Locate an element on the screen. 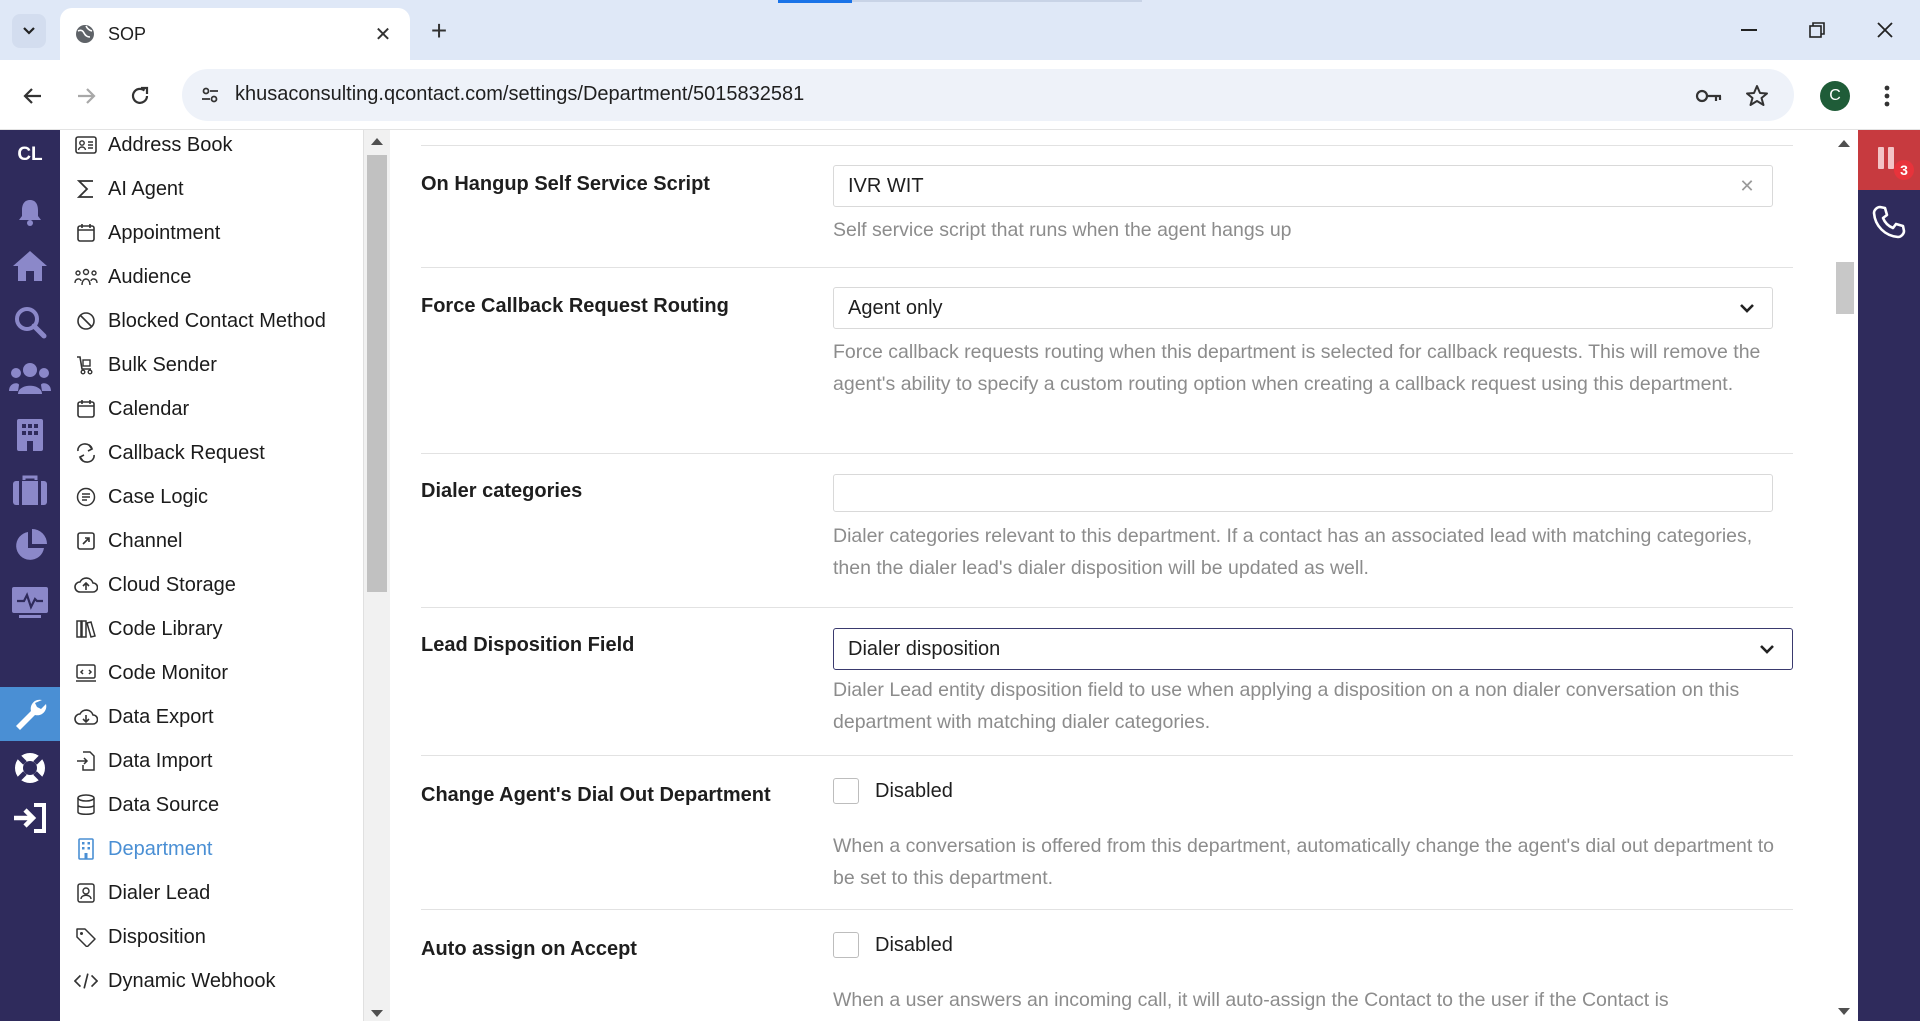  menu-item-bulk-sender: Bulk Sender is located at coordinates (210, 365).